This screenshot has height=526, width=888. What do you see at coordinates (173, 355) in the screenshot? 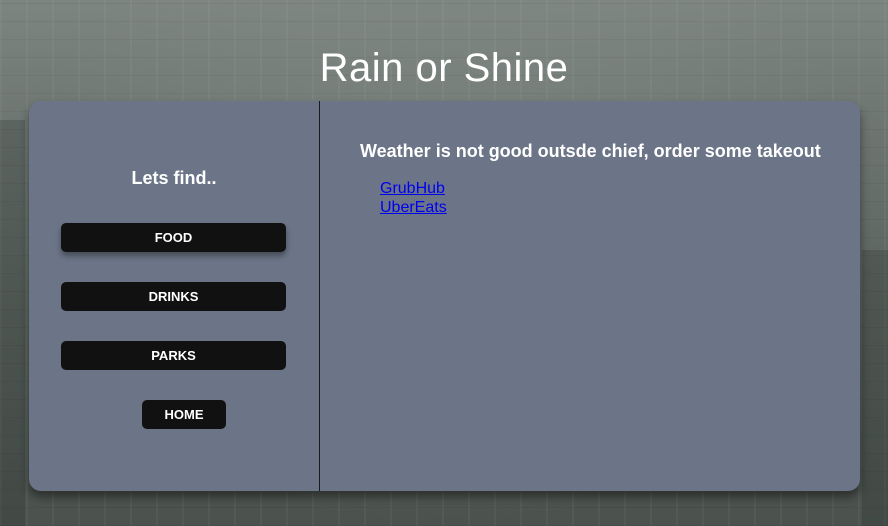
I see `parks-button: PARKS` at bounding box center [173, 355].